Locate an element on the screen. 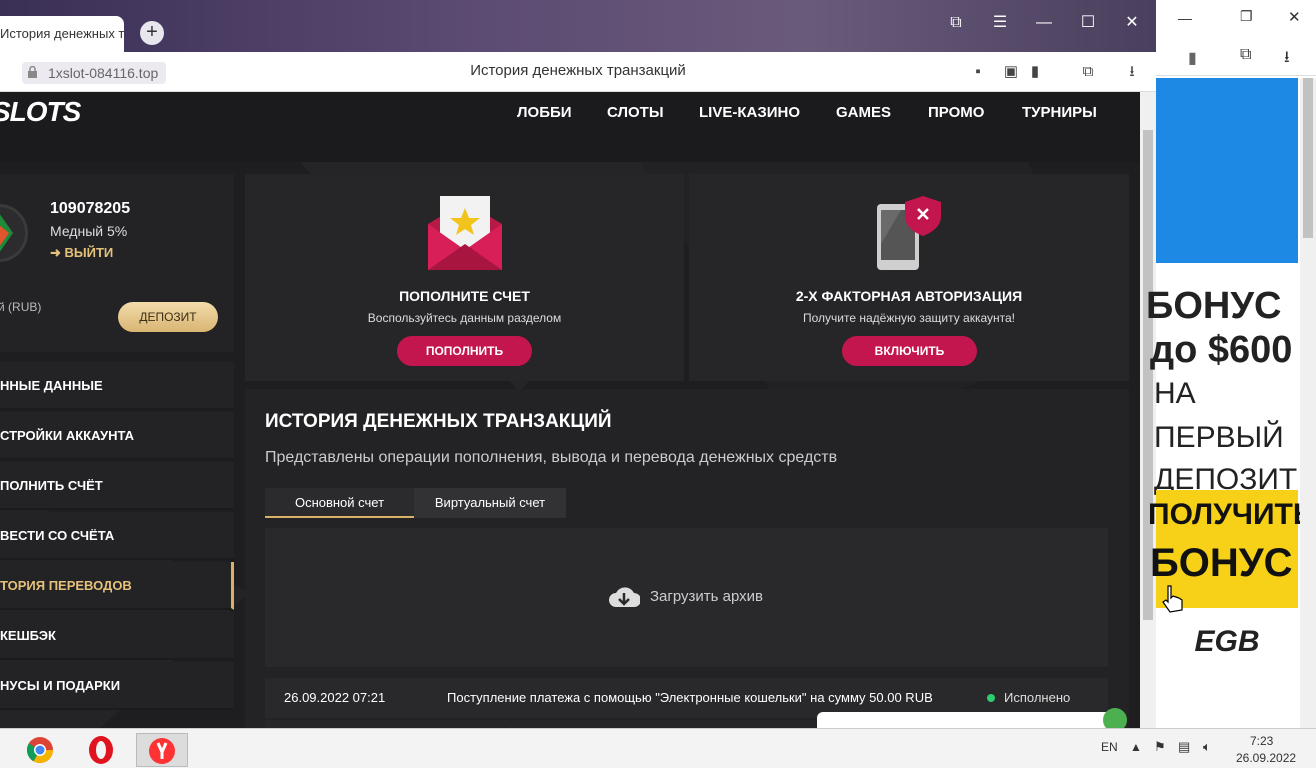 The height and width of the screenshot is (768, 1316). taskbar: EN ▲ ⚑ ▤ 🔈︎ 7:23 26.09.2022 is located at coordinates (658, 748).